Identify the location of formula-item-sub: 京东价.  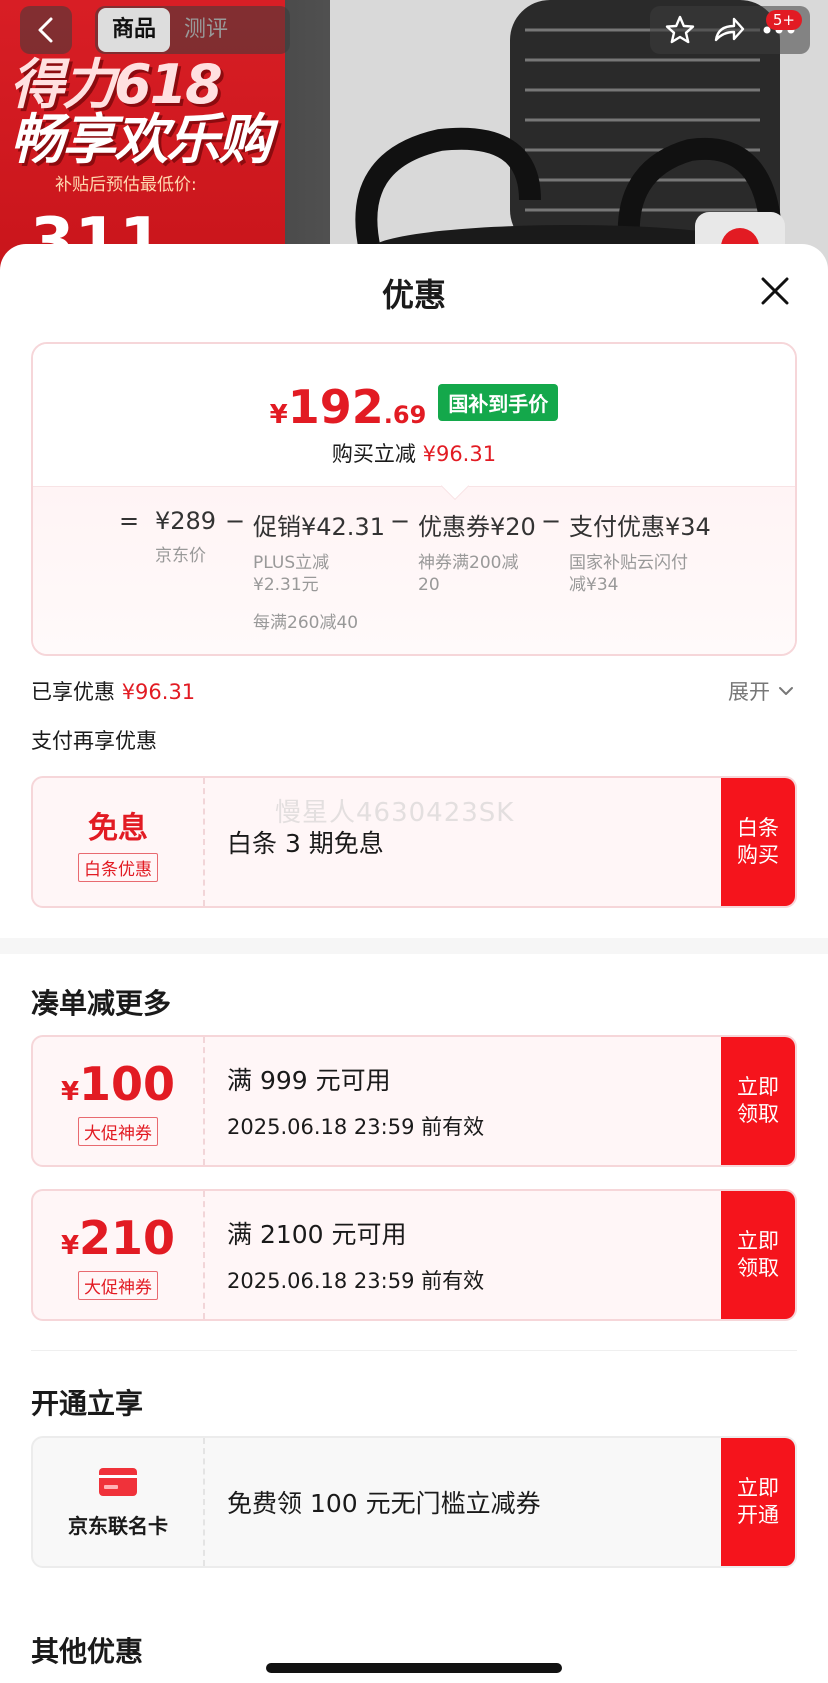
(180, 556).